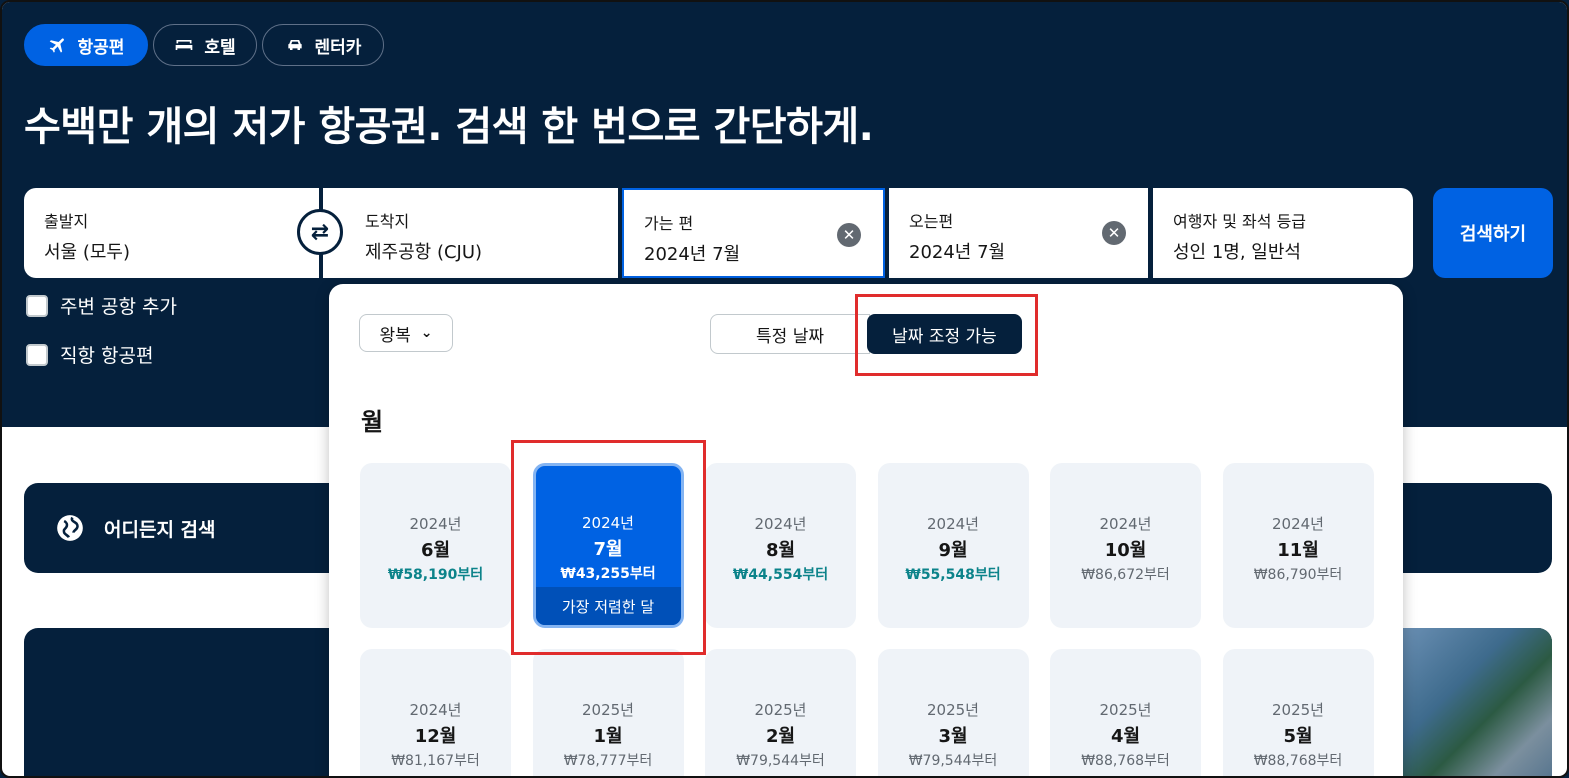 The image size is (1569, 778). I want to click on month-price: ₩86,672부터, so click(1125, 575).